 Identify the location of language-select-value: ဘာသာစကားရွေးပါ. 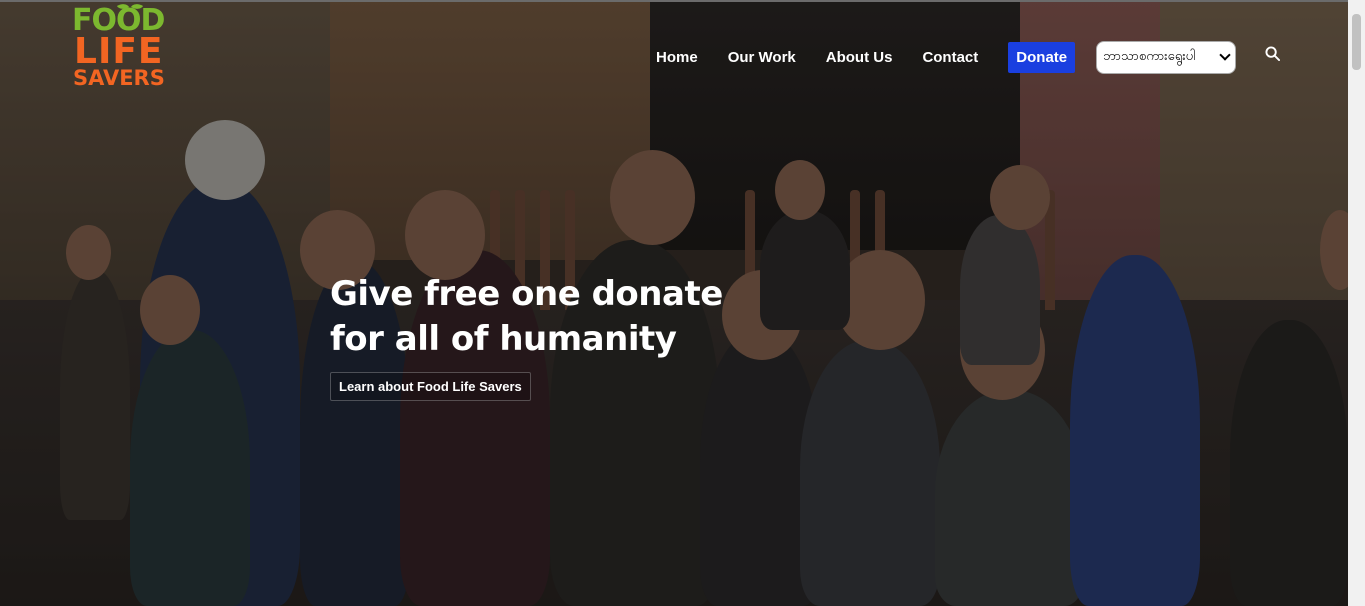
(1149, 55).